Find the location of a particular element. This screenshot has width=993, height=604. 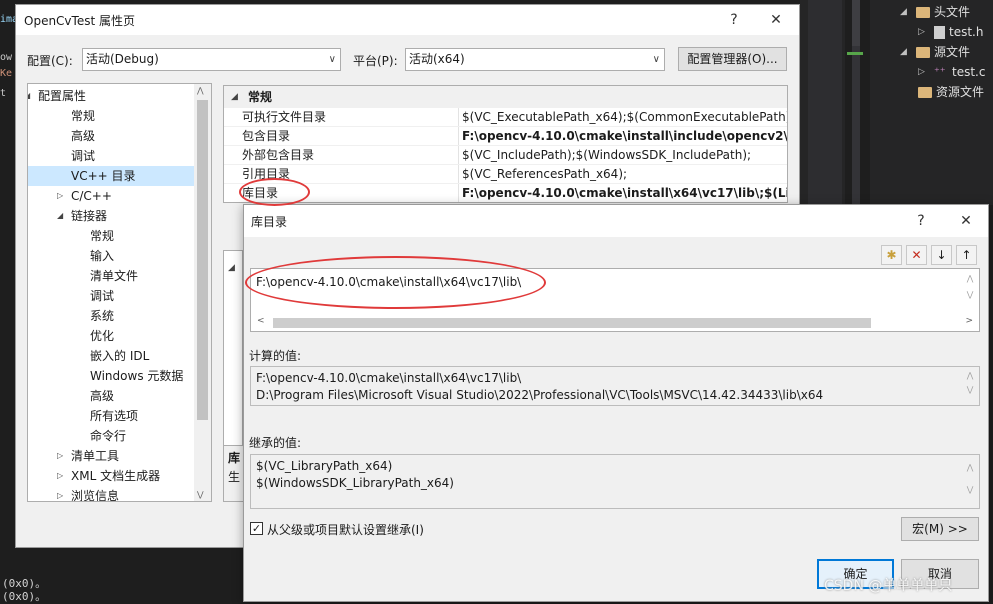

description-title: 库 is located at coordinates (234, 458).